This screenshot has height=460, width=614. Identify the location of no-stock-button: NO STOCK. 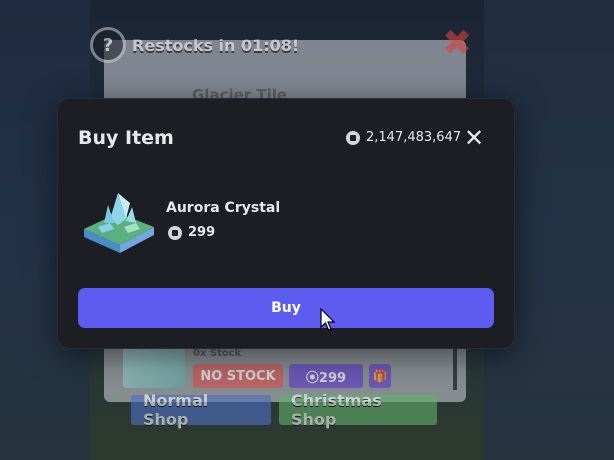
(238, 376).